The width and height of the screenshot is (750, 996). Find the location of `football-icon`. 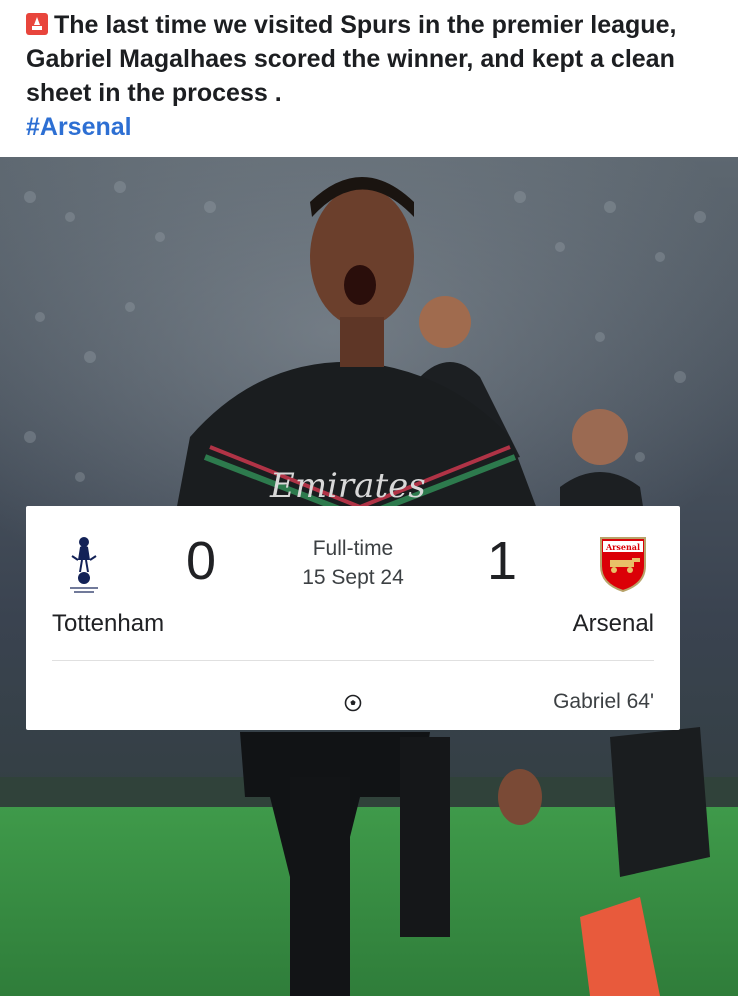

football-icon is located at coordinates (353, 703).